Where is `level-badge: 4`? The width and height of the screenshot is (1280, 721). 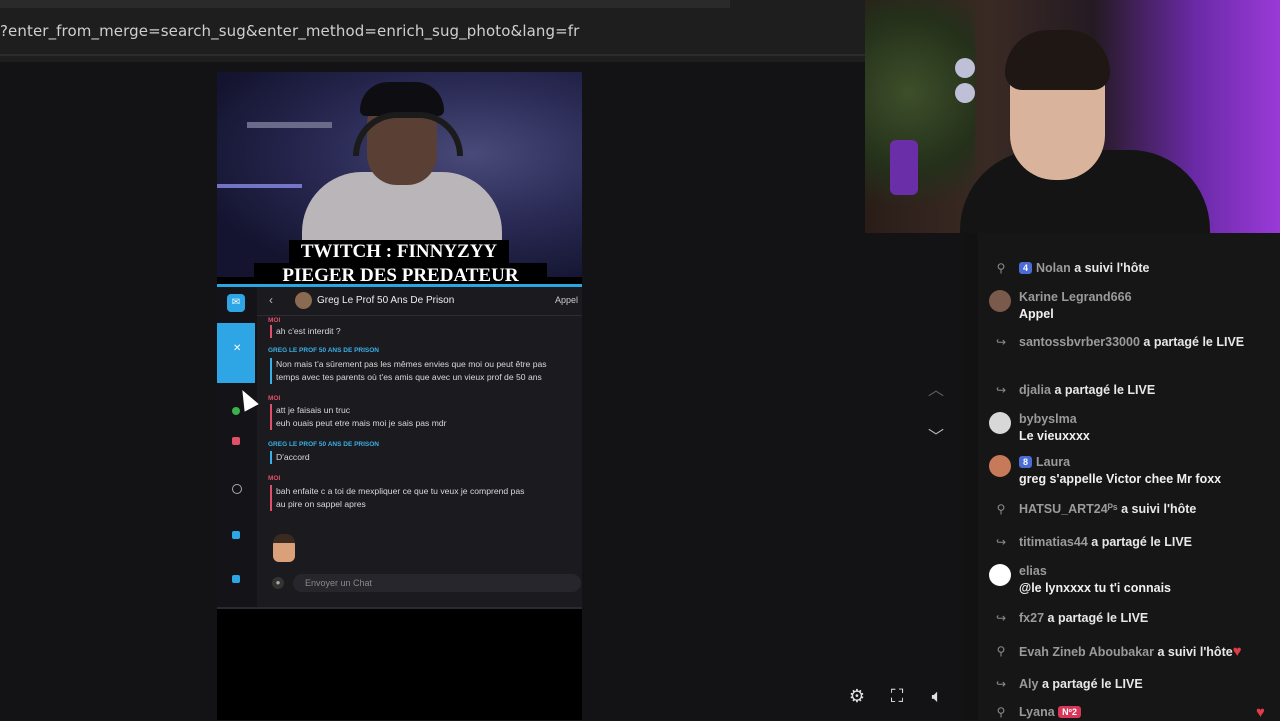
level-badge: 4 is located at coordinates (1026, 268).